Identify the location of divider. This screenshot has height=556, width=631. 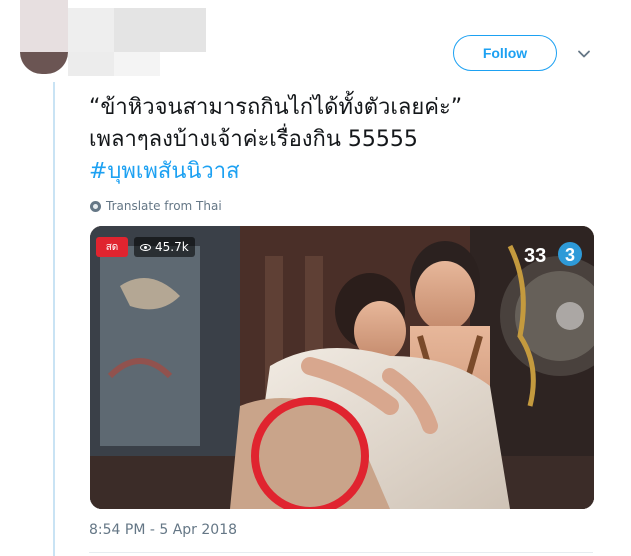
(341, 552).